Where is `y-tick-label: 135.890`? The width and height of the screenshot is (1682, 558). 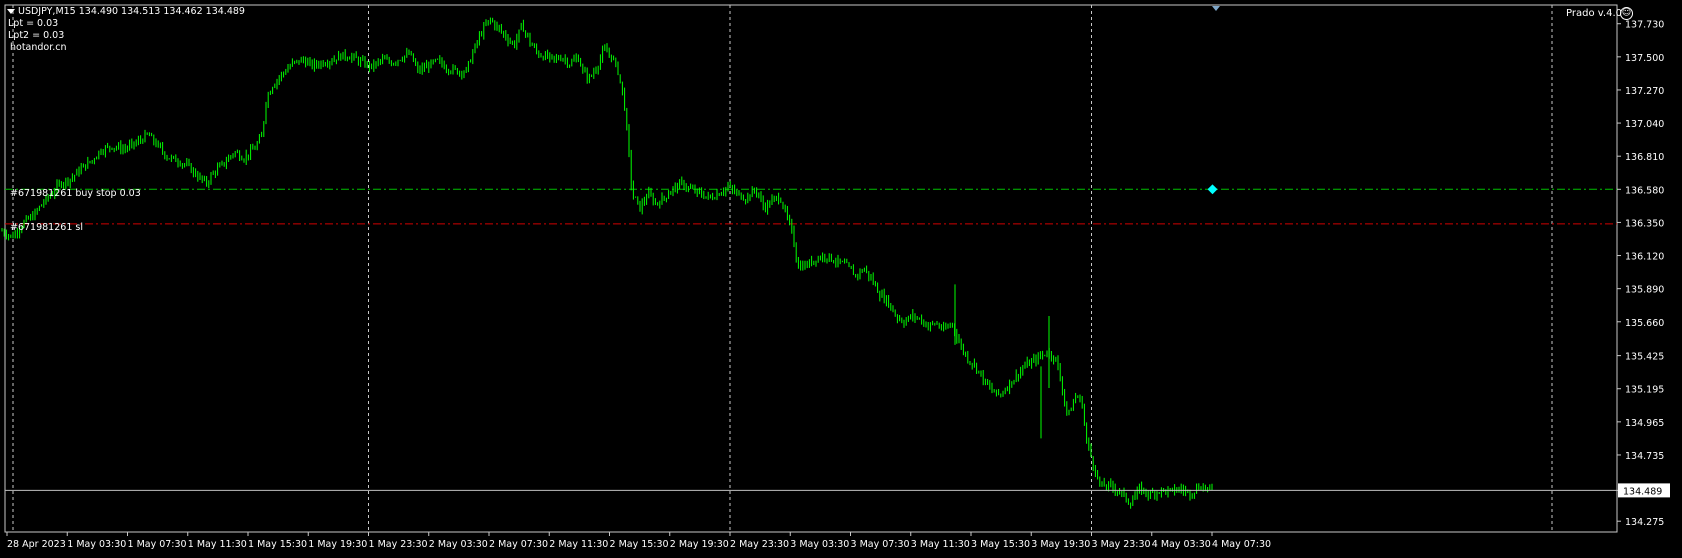
y-tick-label: 135.890 is located at coordinates (1644, 290).